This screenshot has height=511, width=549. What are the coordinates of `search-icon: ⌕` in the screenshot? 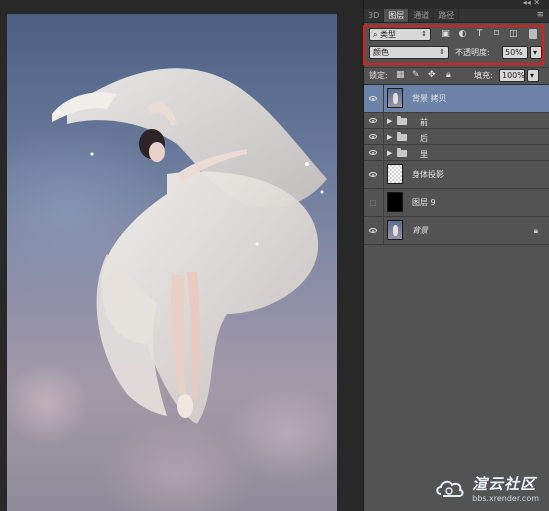 It's located at (375, 34).